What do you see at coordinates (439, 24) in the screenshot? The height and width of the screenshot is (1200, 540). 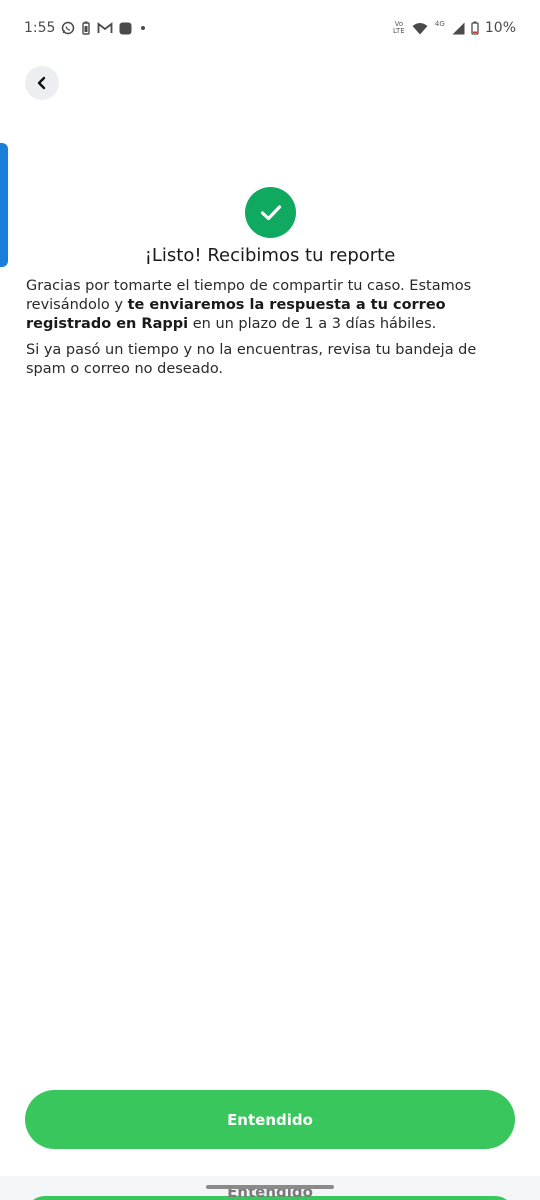 I see `network-type: 4G` at bounding box center [439, 24].